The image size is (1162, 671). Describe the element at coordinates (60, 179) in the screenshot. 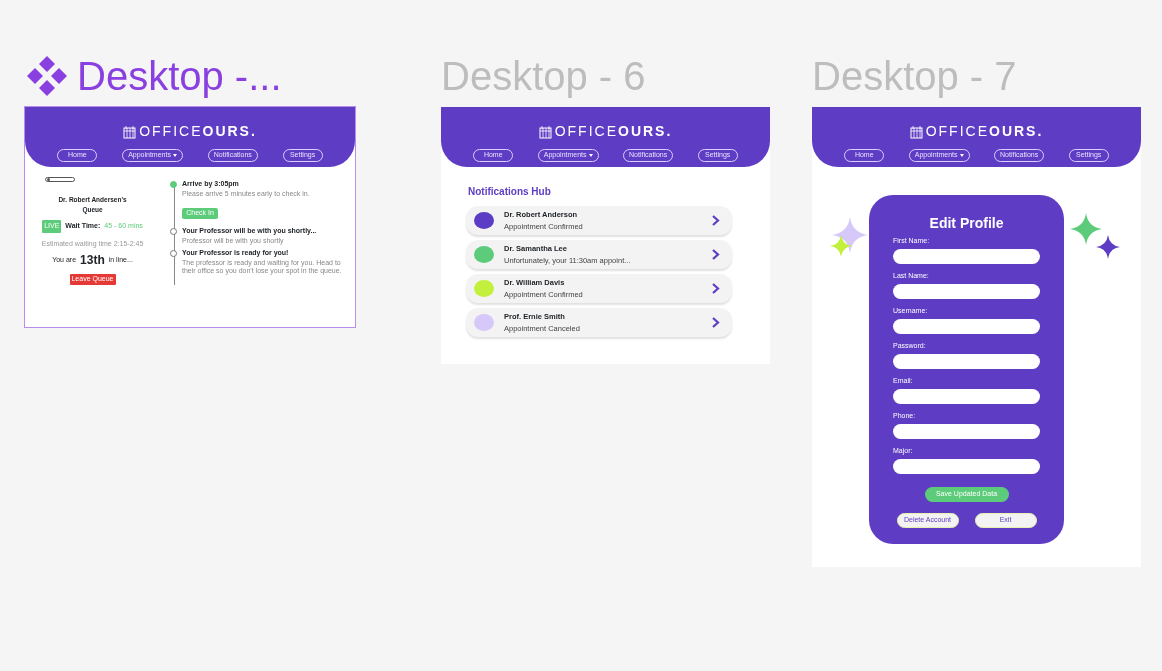

I see `toggle-icon` at that location.